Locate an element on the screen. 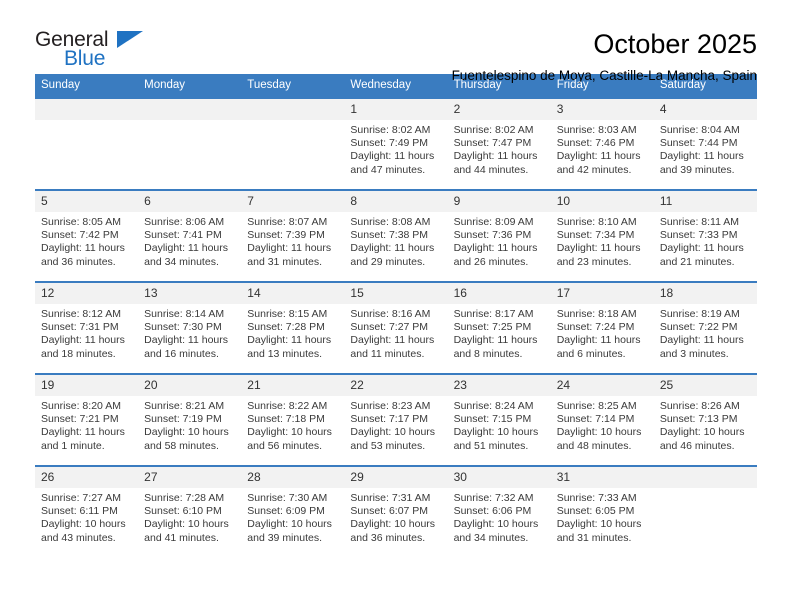 Image resolution: width=792 pixels, height=612 pixels. sunrise-text: Sunrise: 8:25 AM is located at coordinates (596, 406).